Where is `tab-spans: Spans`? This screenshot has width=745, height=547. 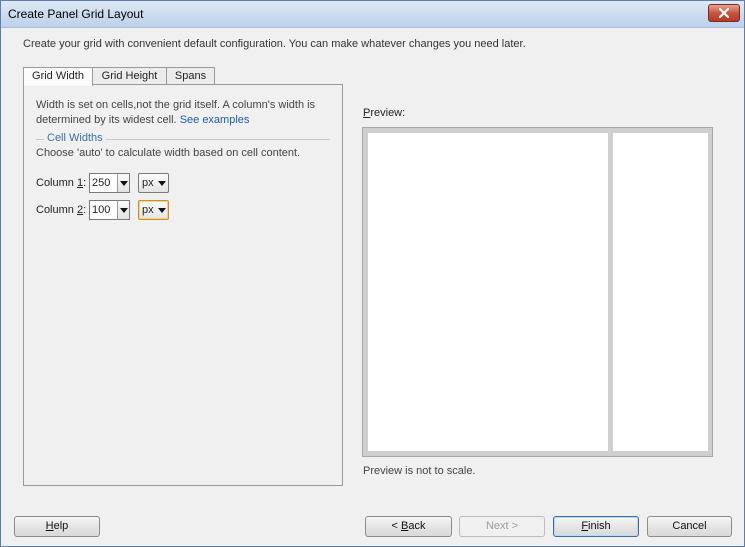
tab-spans: Spans is located at coordinates (190, 76).